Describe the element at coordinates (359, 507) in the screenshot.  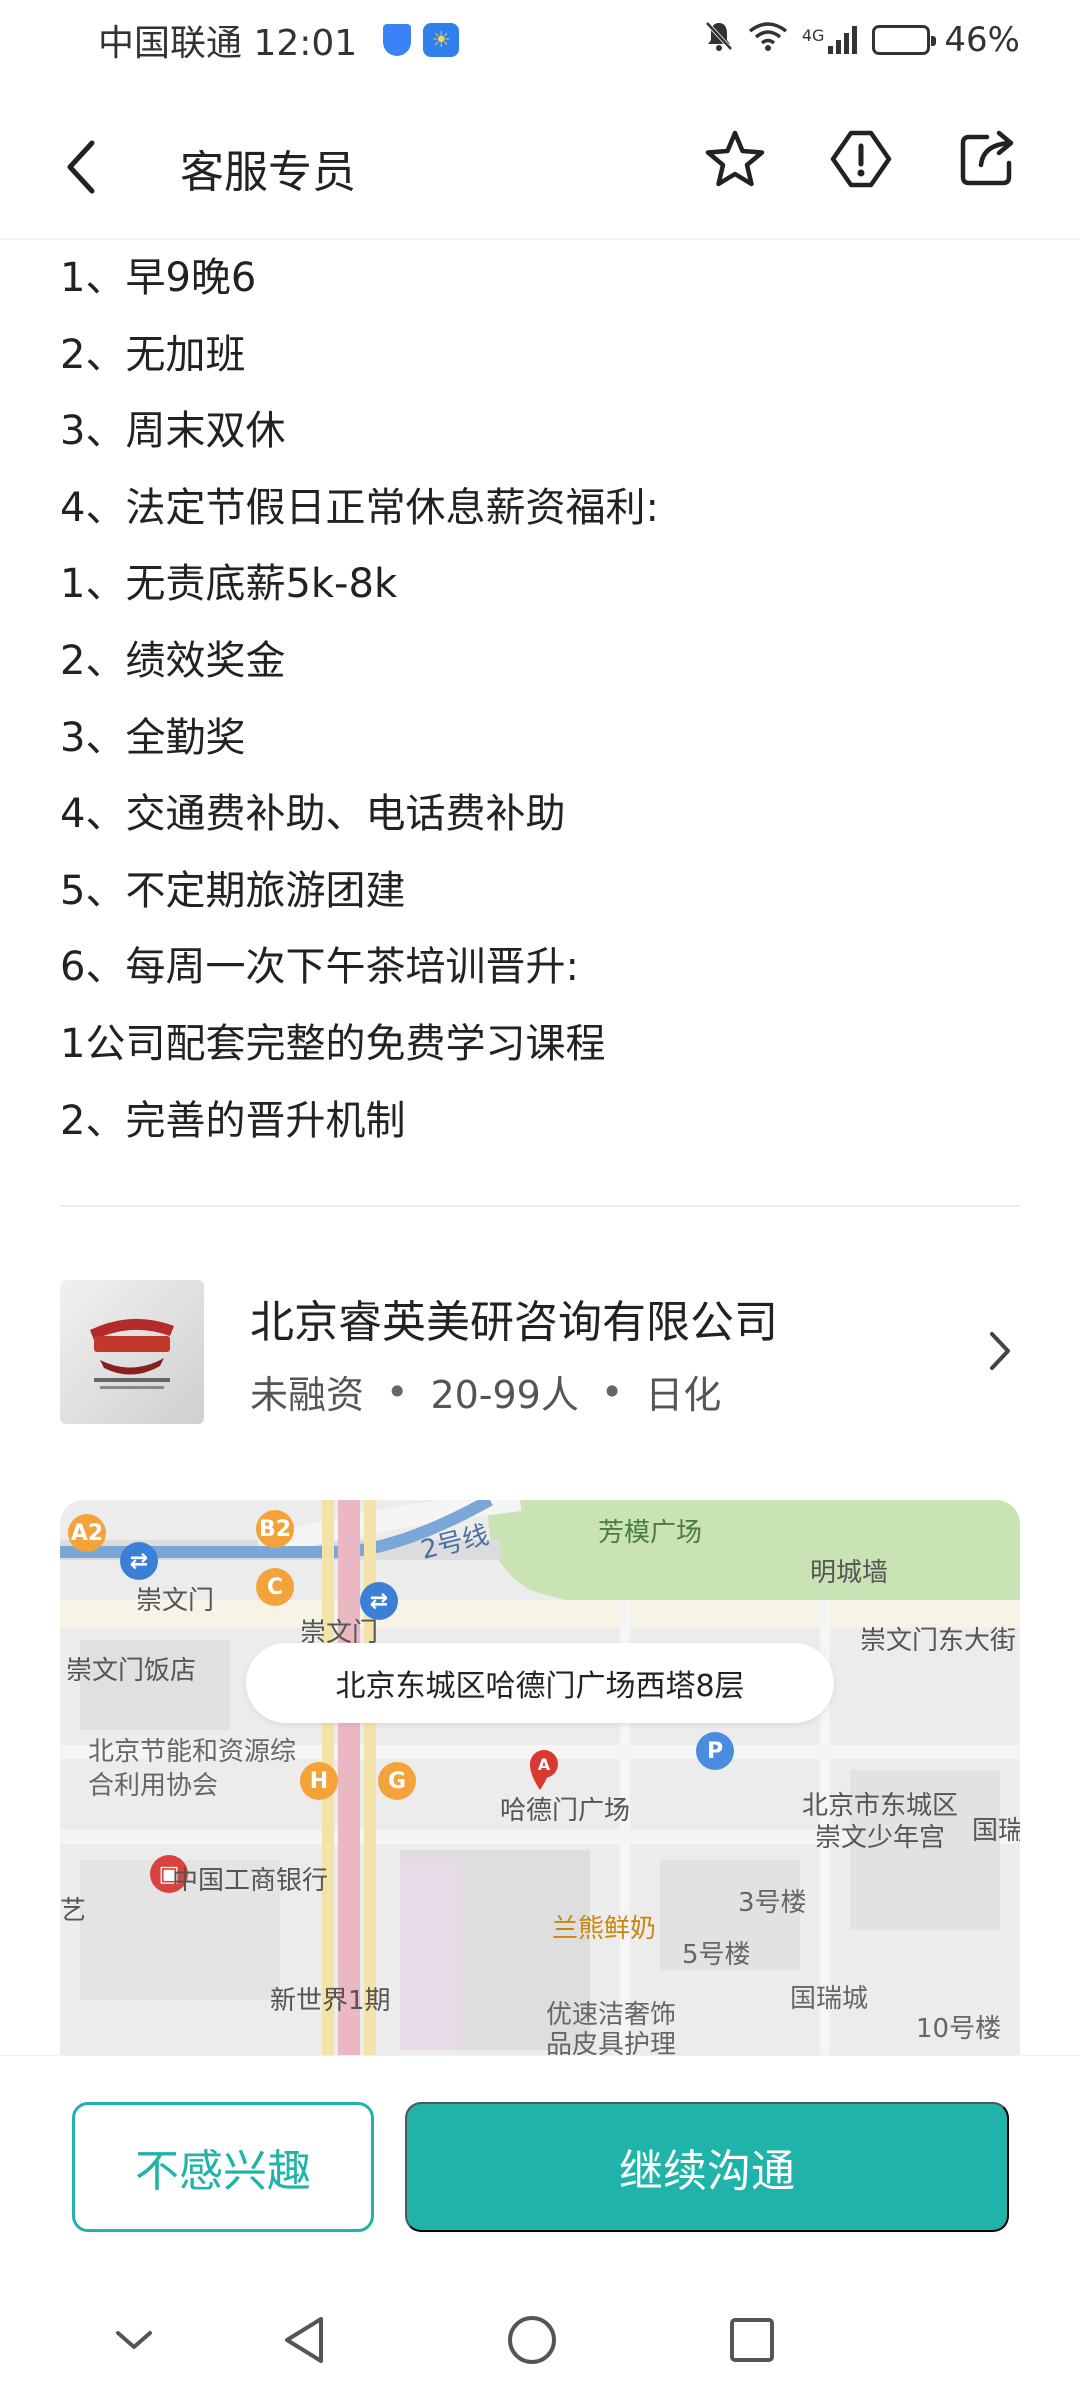
I see `description-line: 4、法定节假日正常休息薪资福利:` at that location.